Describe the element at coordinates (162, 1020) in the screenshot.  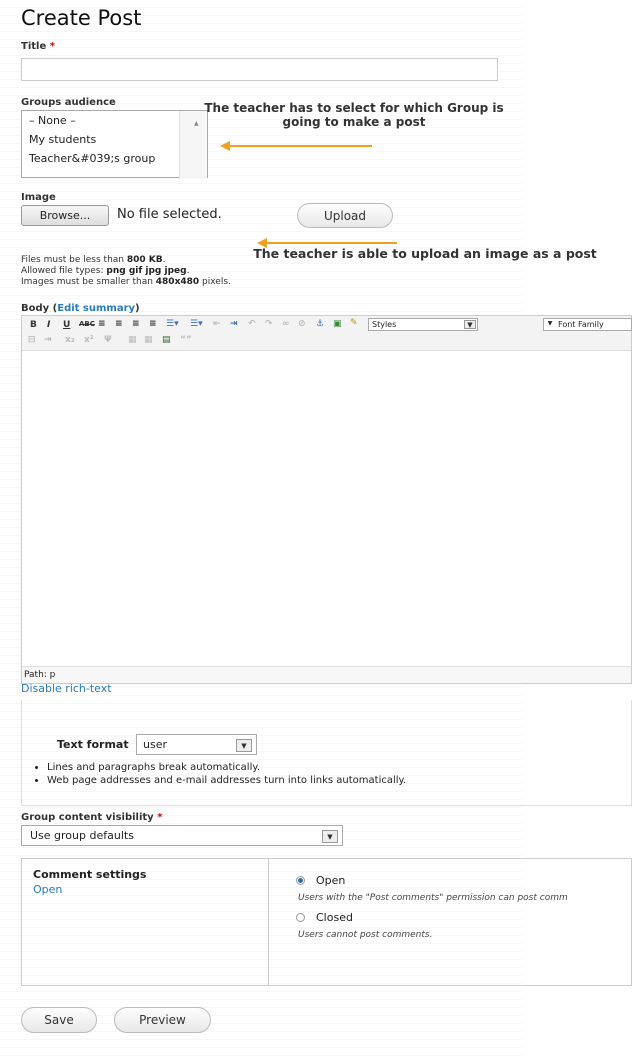
I see `preview-button: Preview` at that location.